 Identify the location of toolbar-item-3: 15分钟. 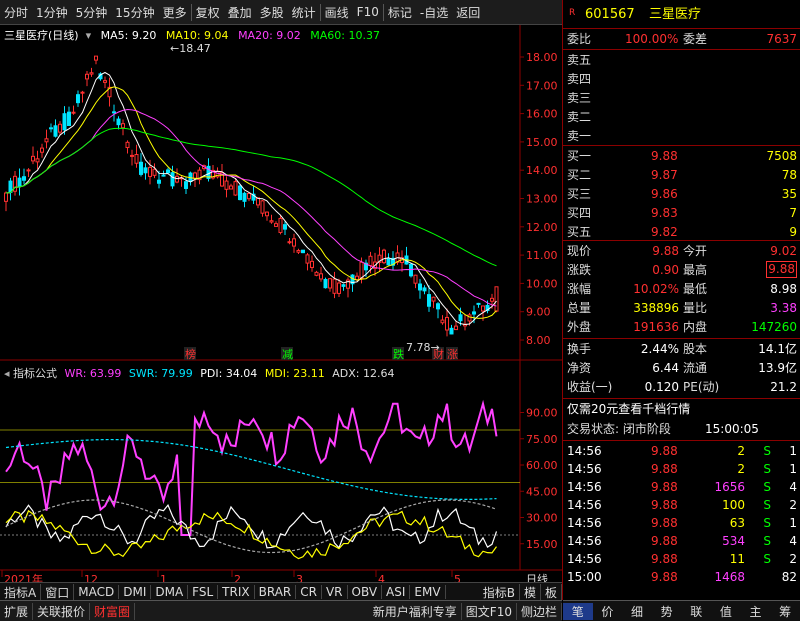
(134, 12).